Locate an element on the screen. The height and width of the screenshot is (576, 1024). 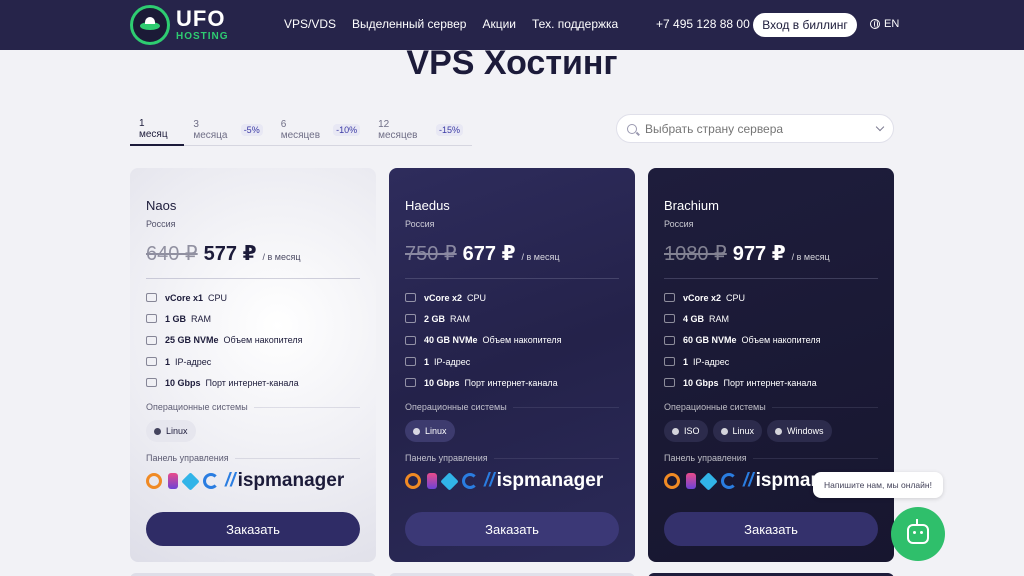
nav-support: Тех. поддержка is located at coordinates (575, 24).